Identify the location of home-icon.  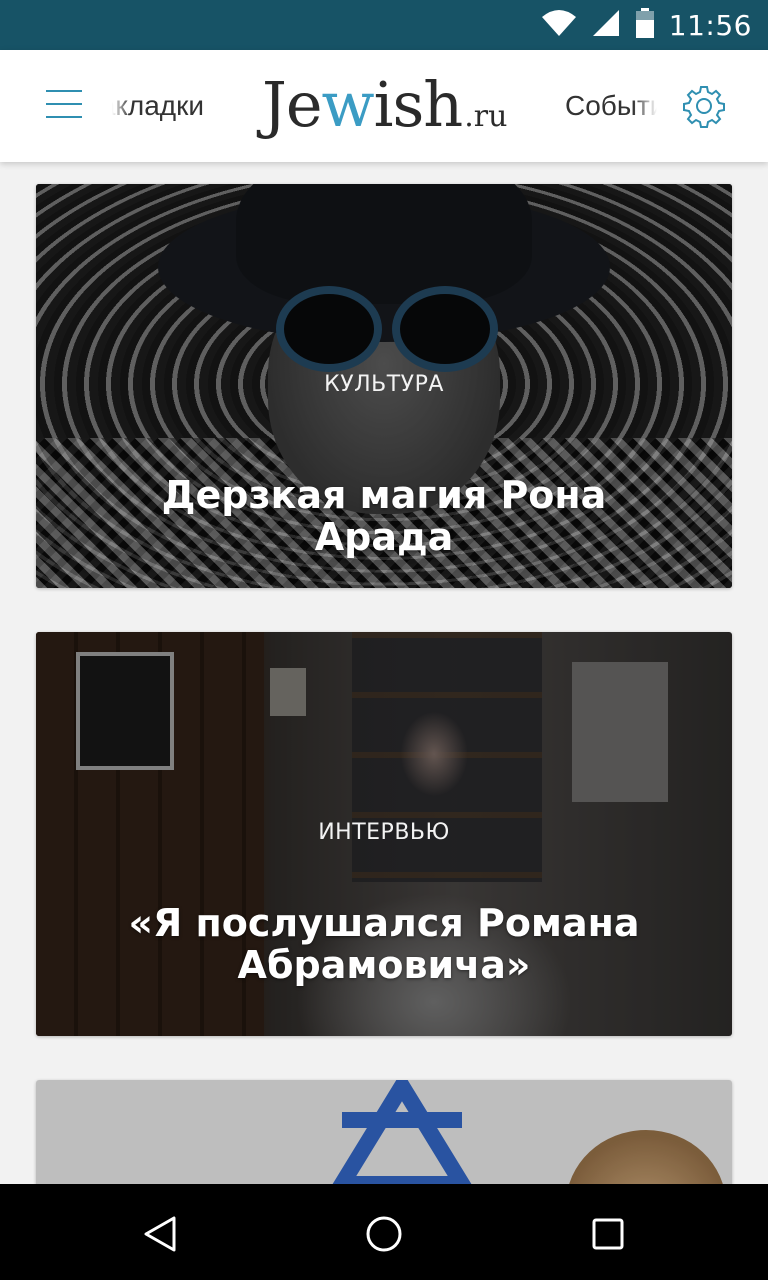
(384, 1234).